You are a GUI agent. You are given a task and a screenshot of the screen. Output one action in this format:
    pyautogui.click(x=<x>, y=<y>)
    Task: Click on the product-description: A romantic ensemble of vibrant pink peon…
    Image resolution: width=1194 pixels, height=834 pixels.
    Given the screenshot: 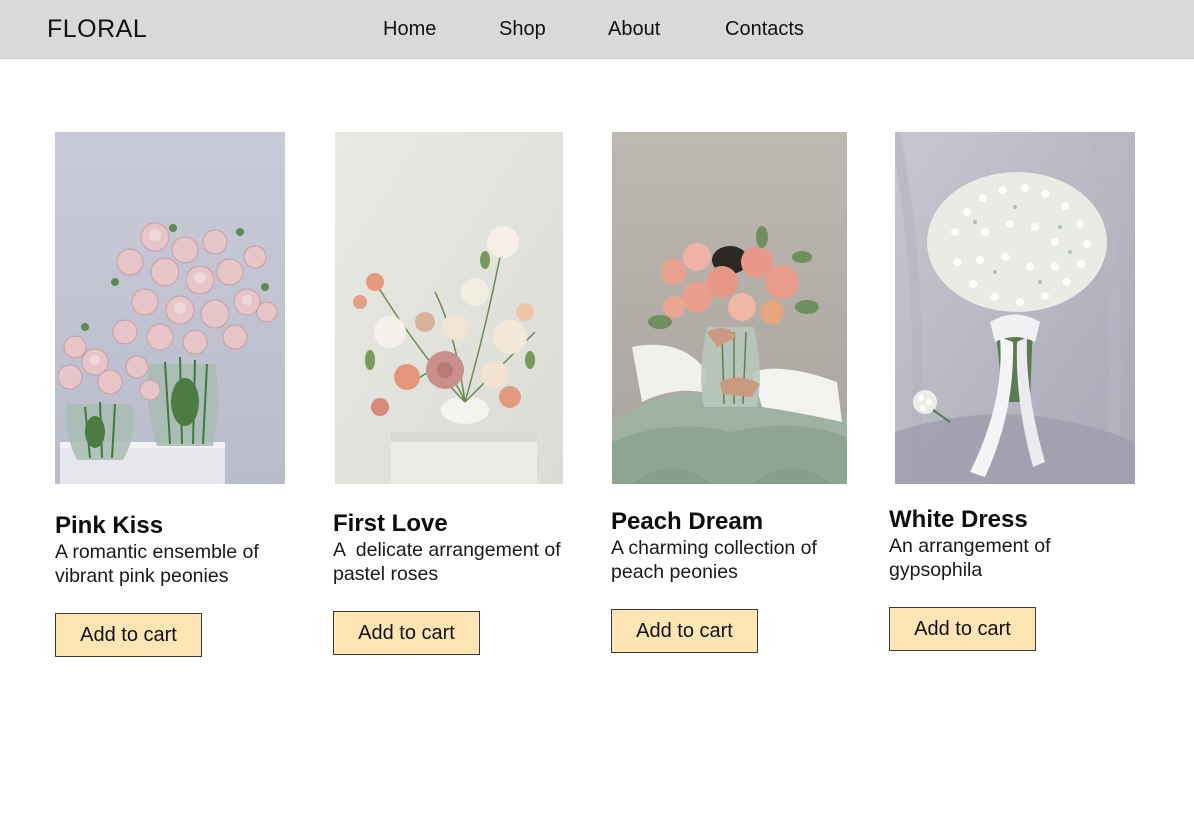 What is the action you would take?
    pyautogui.click(x=160, y=564)
    